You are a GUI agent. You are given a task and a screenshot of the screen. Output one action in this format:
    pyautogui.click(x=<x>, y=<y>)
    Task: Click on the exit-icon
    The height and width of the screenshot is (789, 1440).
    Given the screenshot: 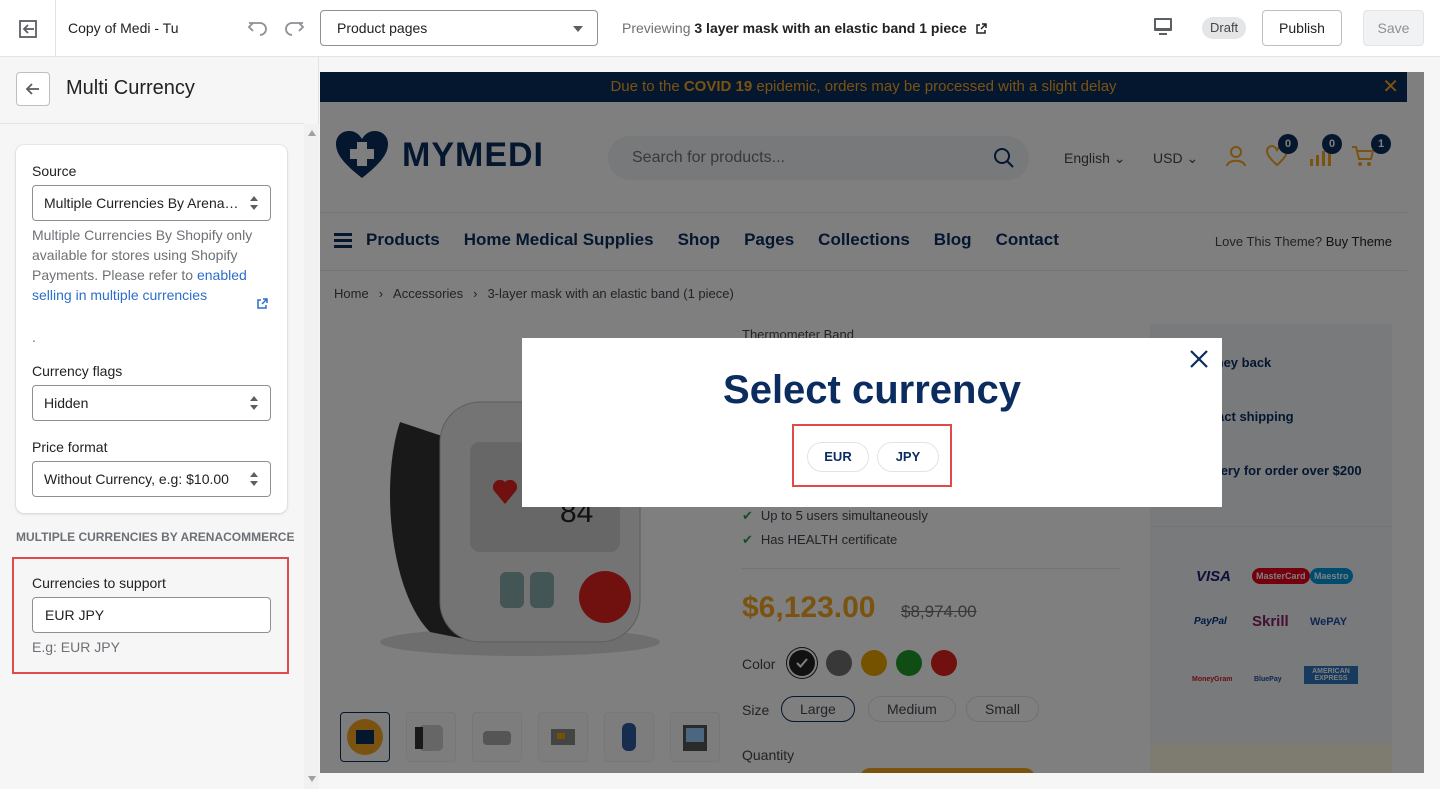 What is the action you would take?
    pyautogui.click(x=27, y=28)
    